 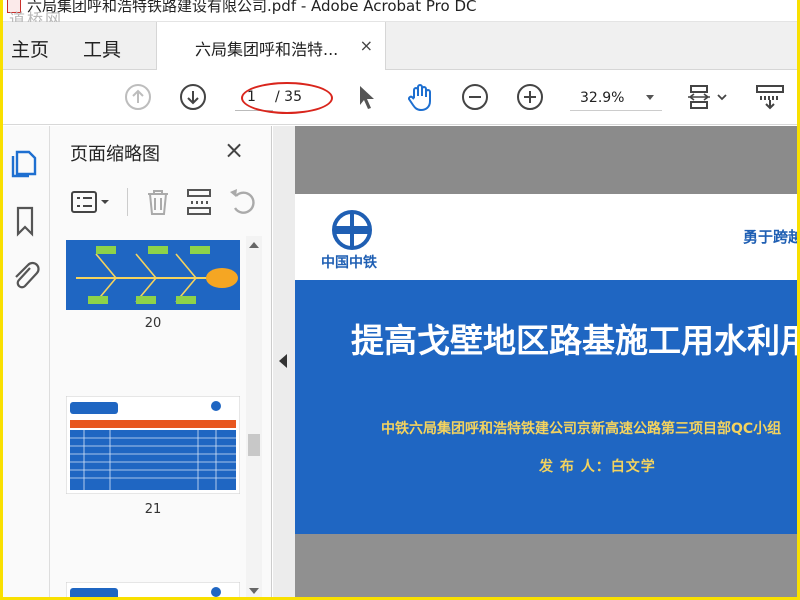 I want to click on attachment-icon, so click(x=25, y=275).